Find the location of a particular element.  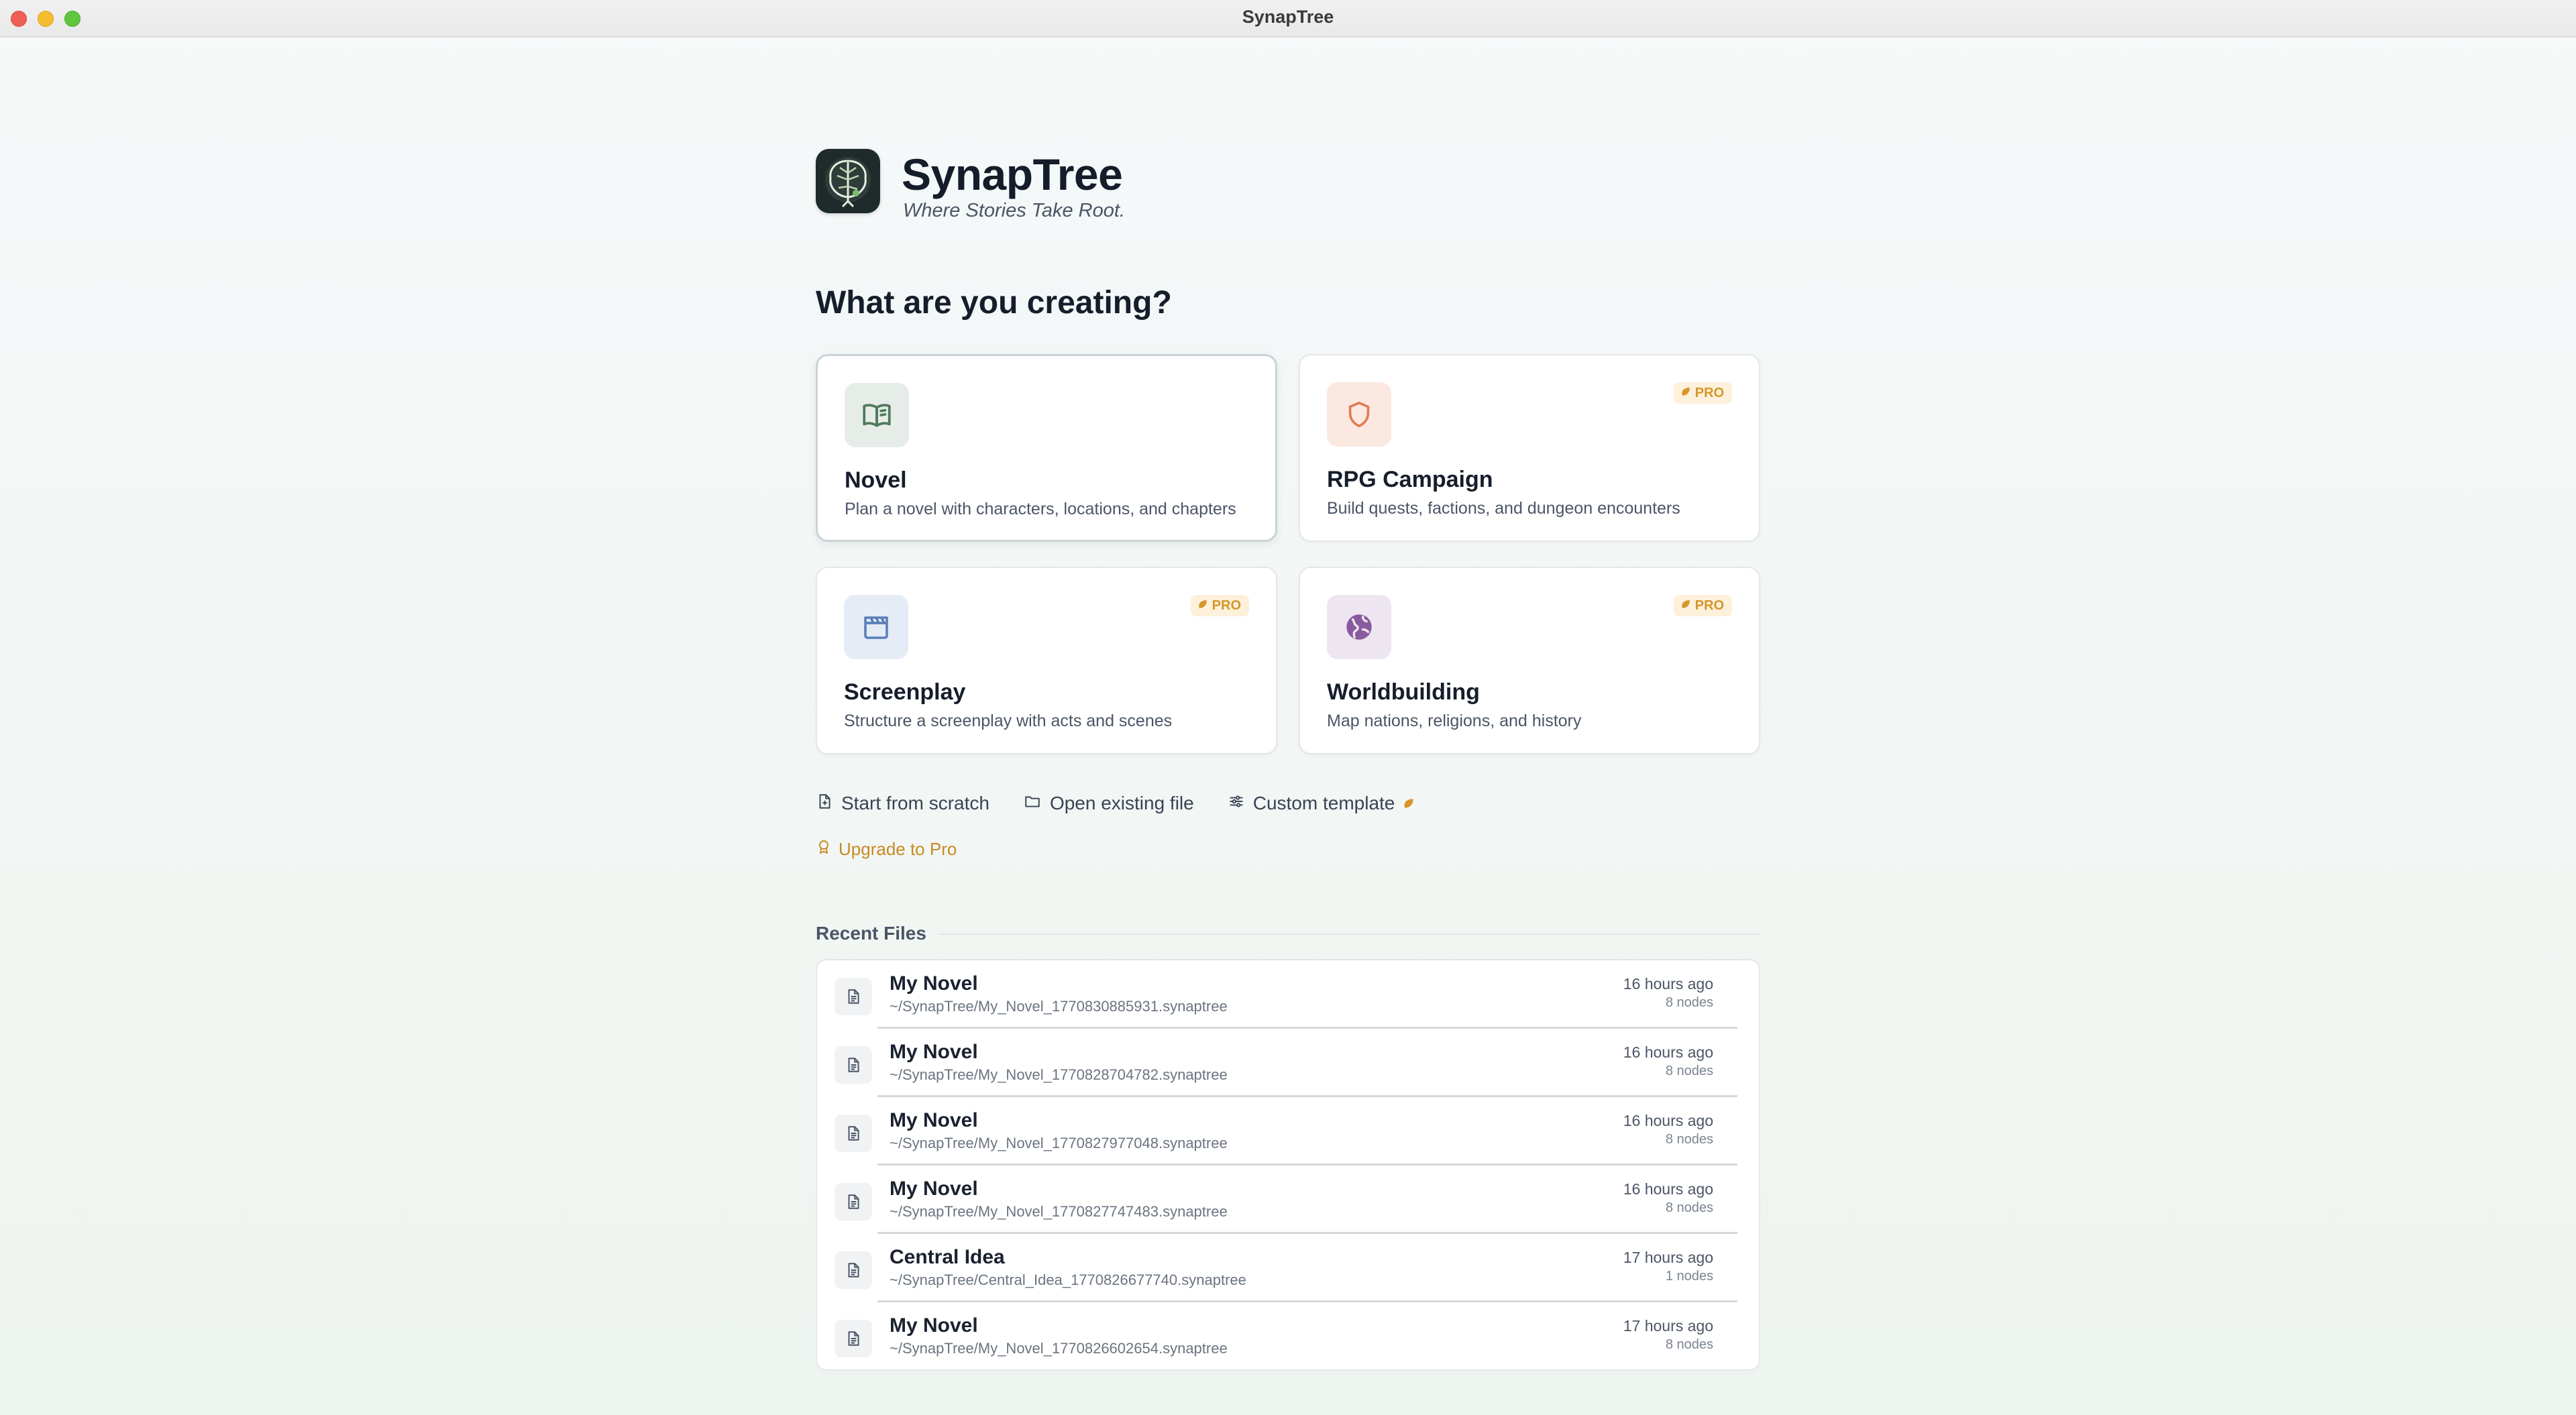

card-title: Novel is located at coordinates (876, 480).